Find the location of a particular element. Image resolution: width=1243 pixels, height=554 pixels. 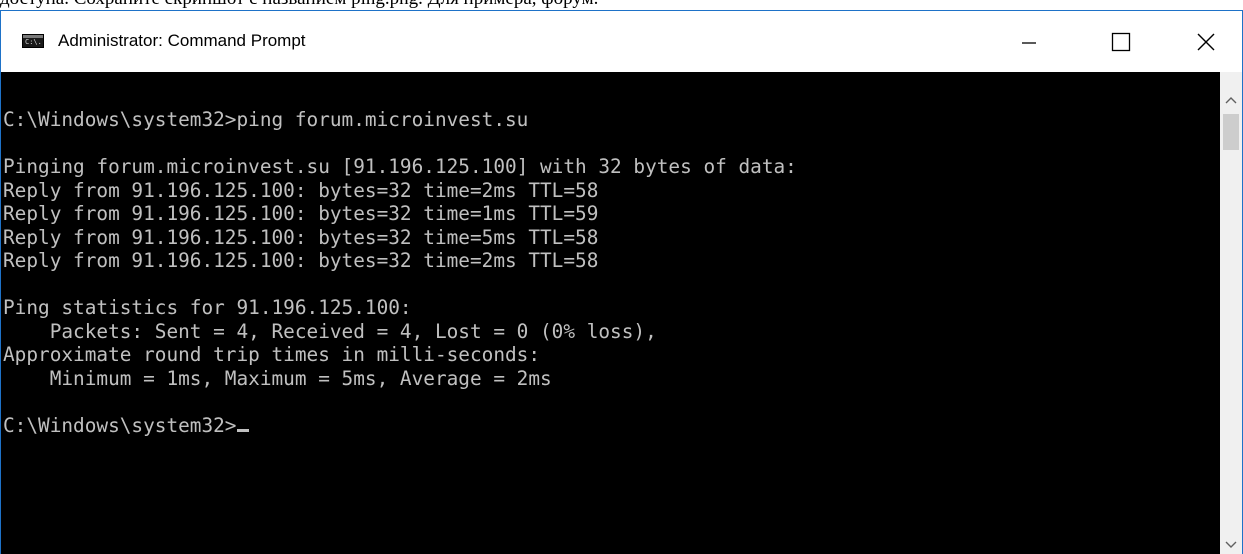

scroll-up-button is located at coordinates (1231, 100).